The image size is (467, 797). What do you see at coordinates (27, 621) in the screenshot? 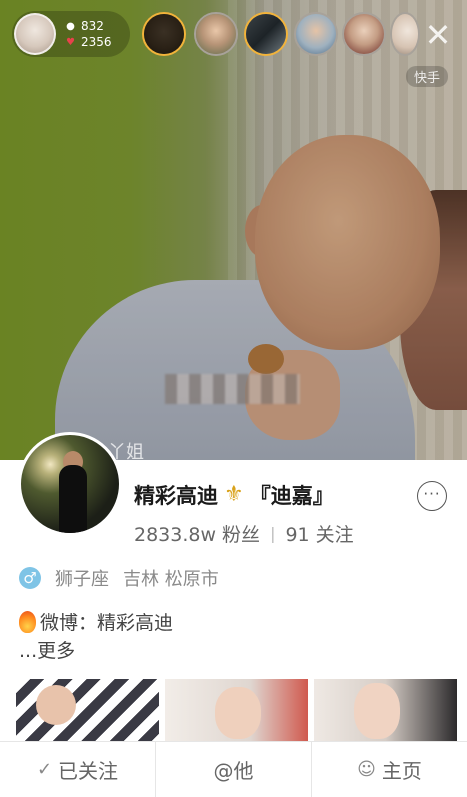
I see `fire-icon` at bounding box center [27, 621].